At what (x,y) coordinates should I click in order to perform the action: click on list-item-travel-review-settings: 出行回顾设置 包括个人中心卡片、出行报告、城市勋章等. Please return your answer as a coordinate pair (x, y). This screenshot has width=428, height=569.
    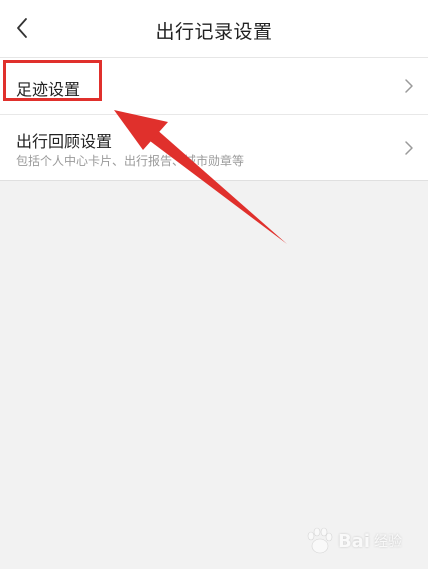
    Looking at the image, I should click on (214, 148).